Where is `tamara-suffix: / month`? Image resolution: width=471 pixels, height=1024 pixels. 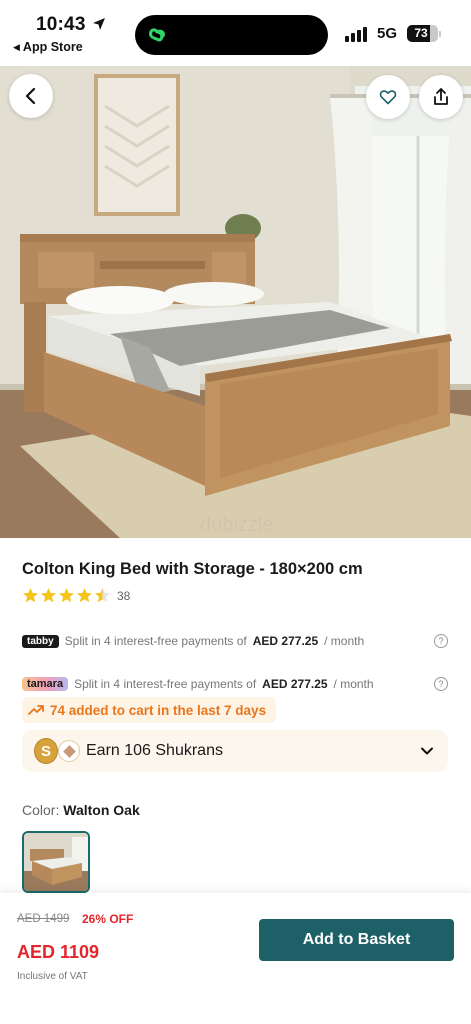
tamara-suffix: / month is located at coordinates (353, 684).